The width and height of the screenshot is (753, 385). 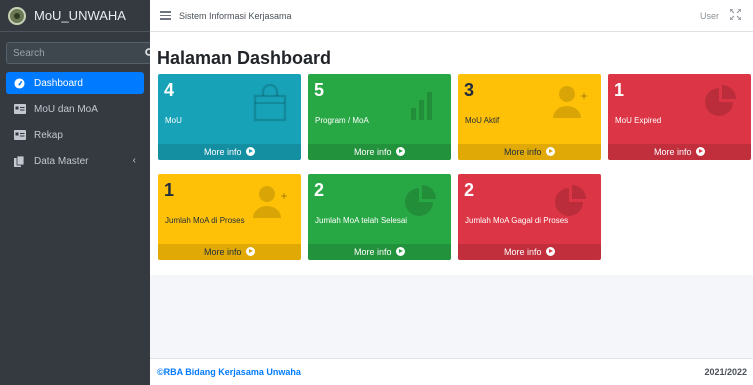 I want to click on small-box-moa-selesai: 2 Jumlah MoA telah Selesai More info, so click(x=379, y=217).